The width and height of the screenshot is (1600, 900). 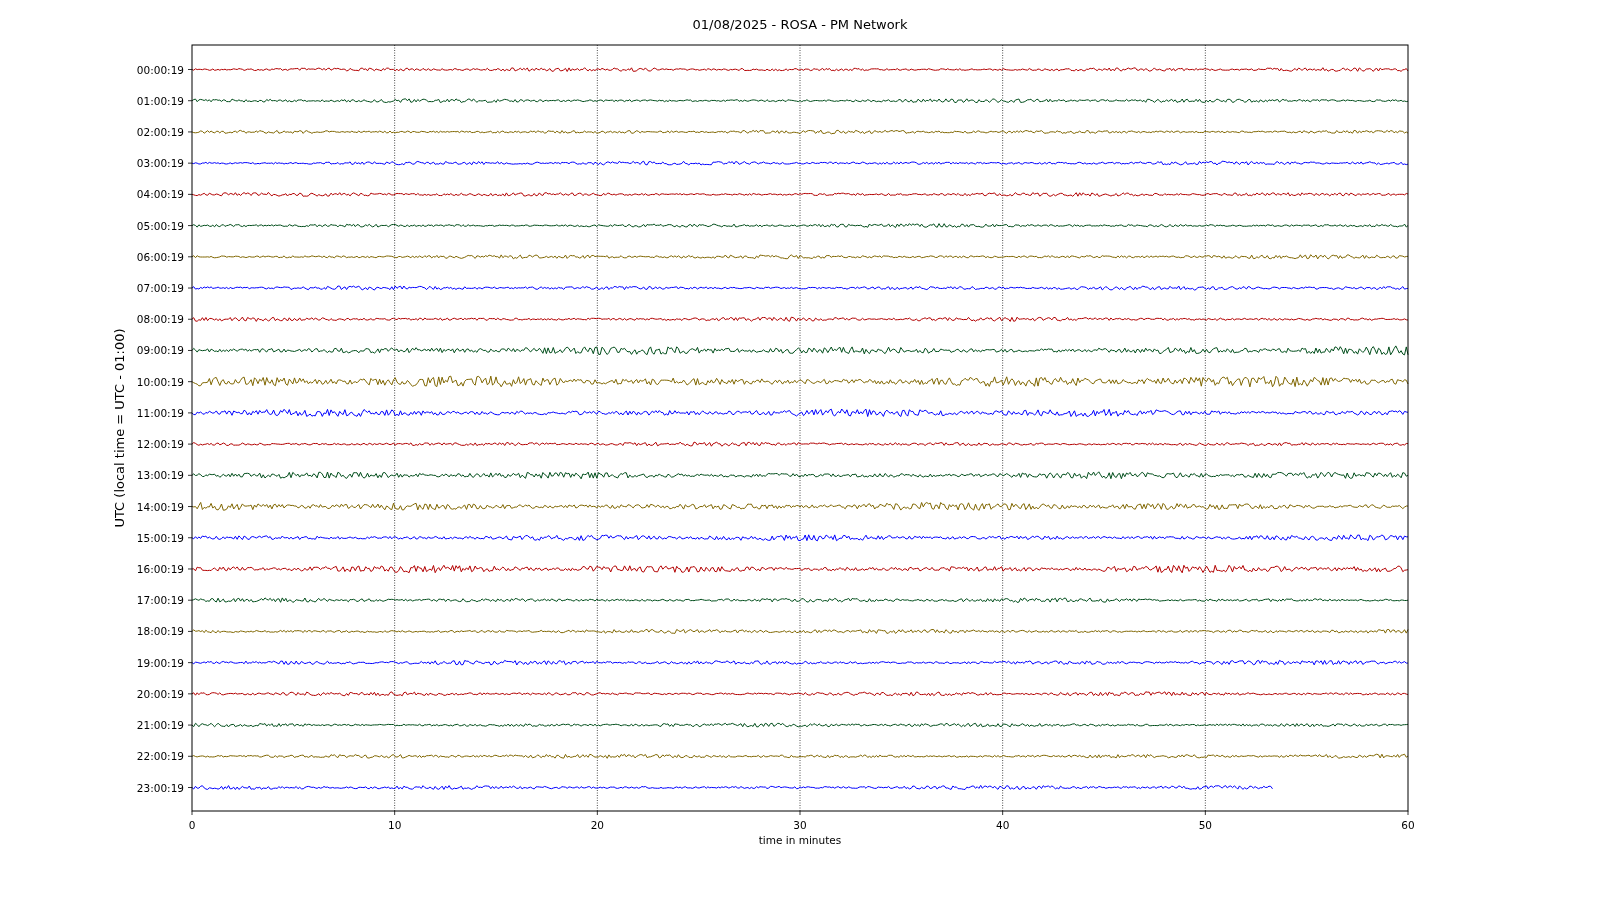 I want to click on y-tick-label: 23:00:19, so click(x=160, y=787).